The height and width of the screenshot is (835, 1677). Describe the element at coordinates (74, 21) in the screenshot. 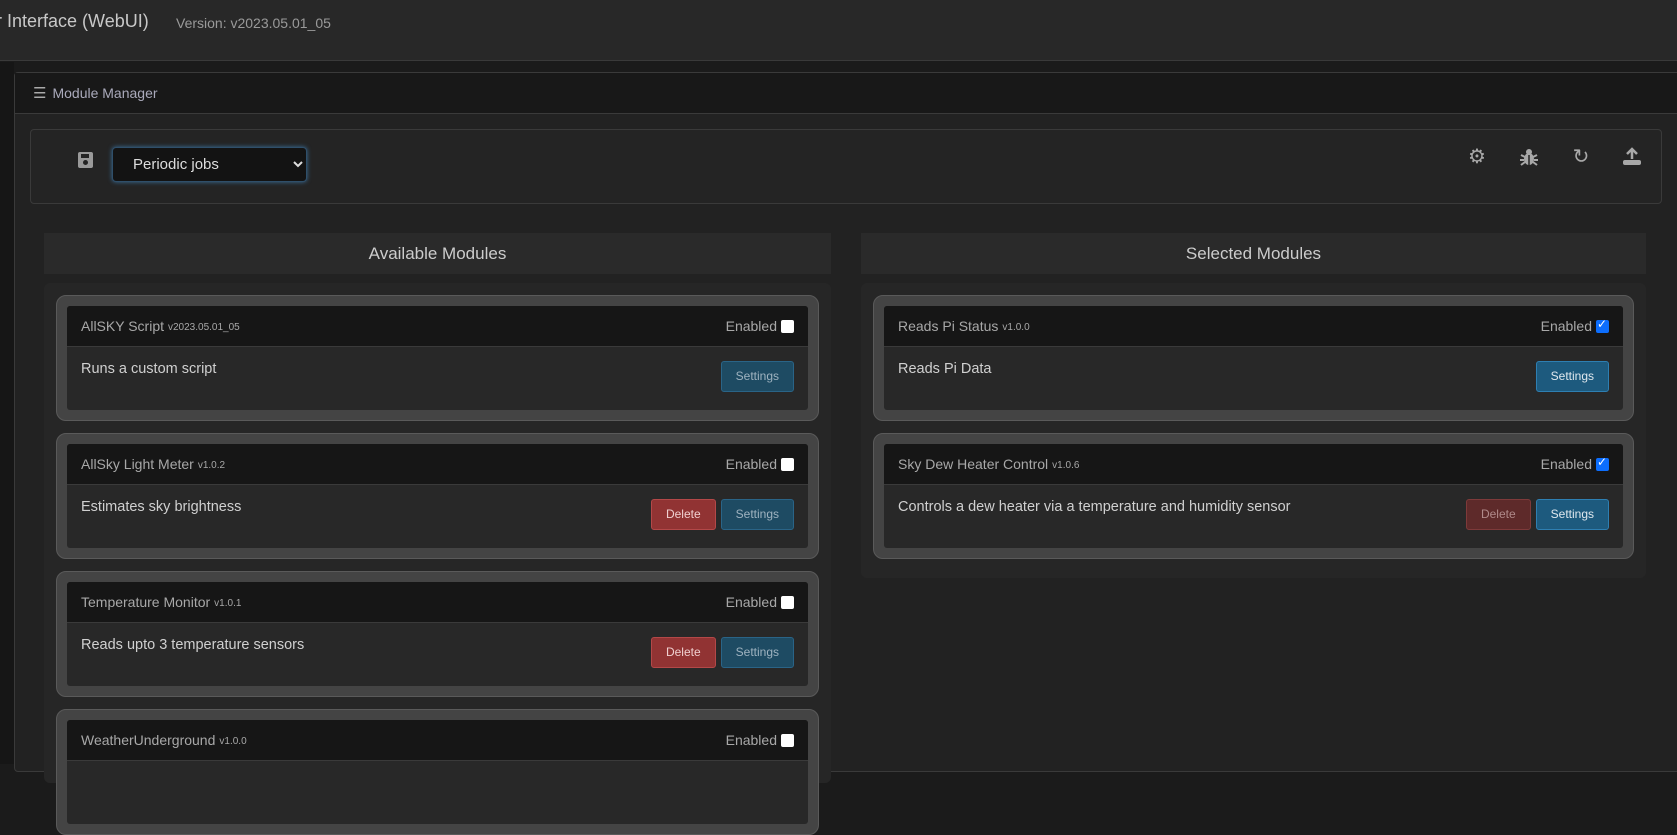

I see `app-title: r Interface (WebUI)` at that location.